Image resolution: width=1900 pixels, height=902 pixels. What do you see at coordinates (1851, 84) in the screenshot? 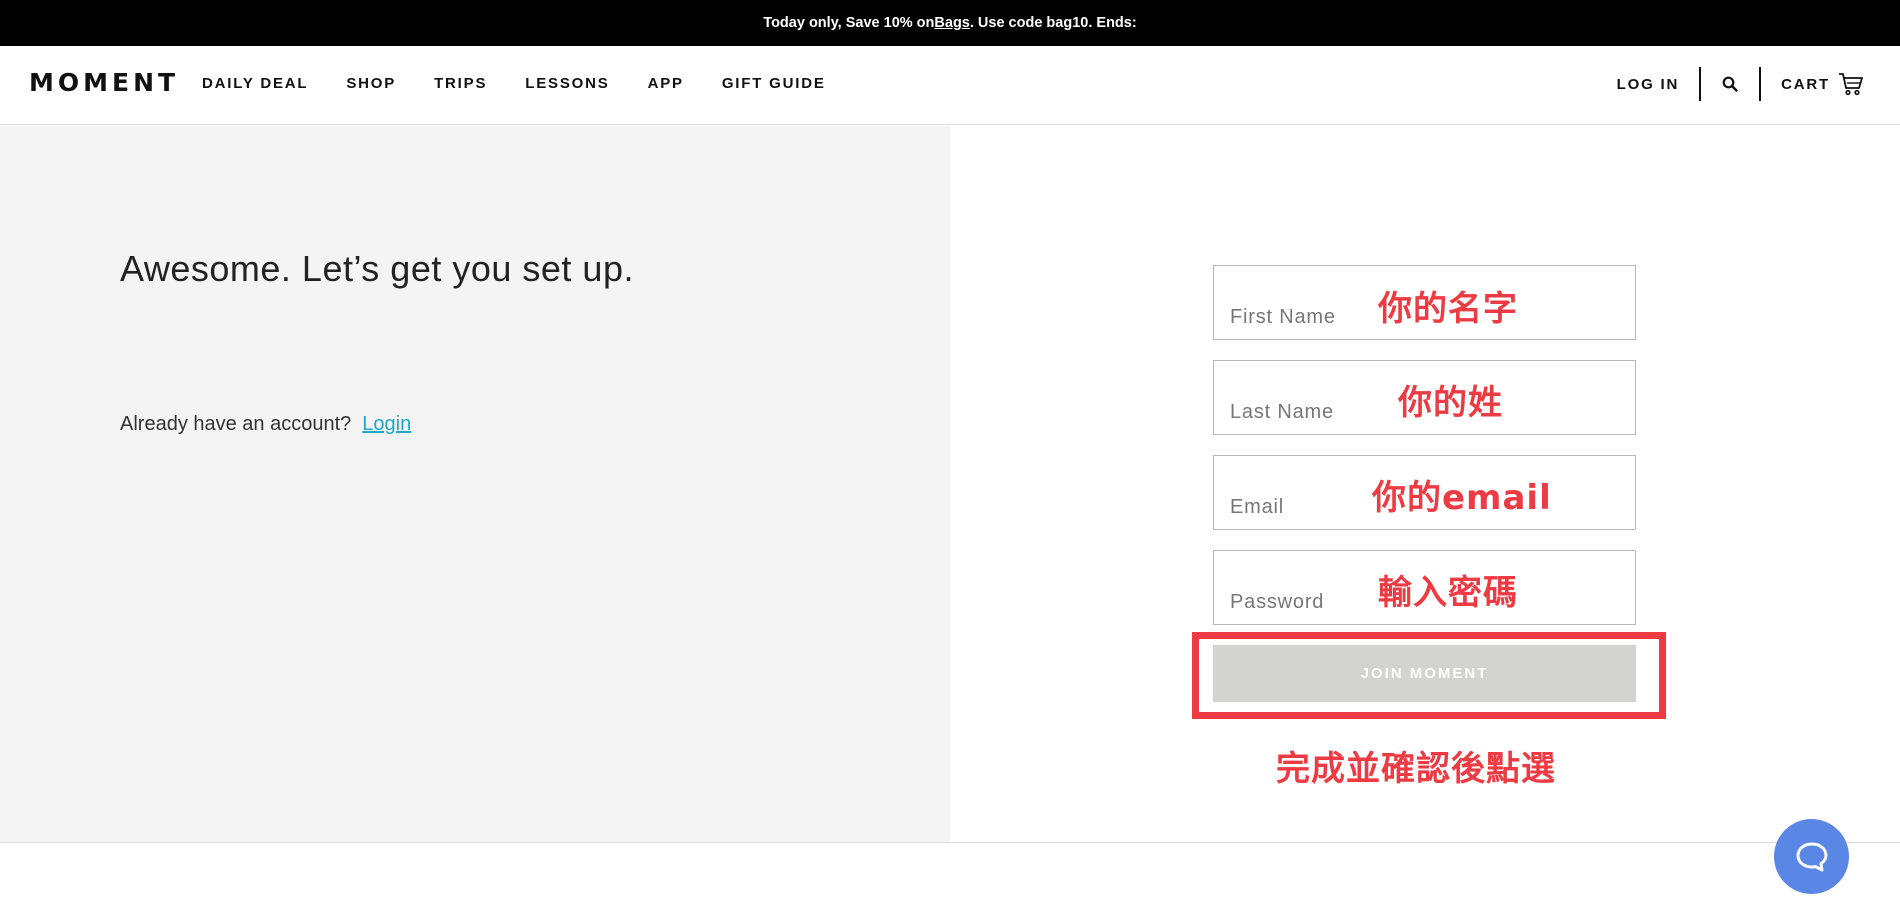
I see `cart-icon` at bounding box center [1851, 84].